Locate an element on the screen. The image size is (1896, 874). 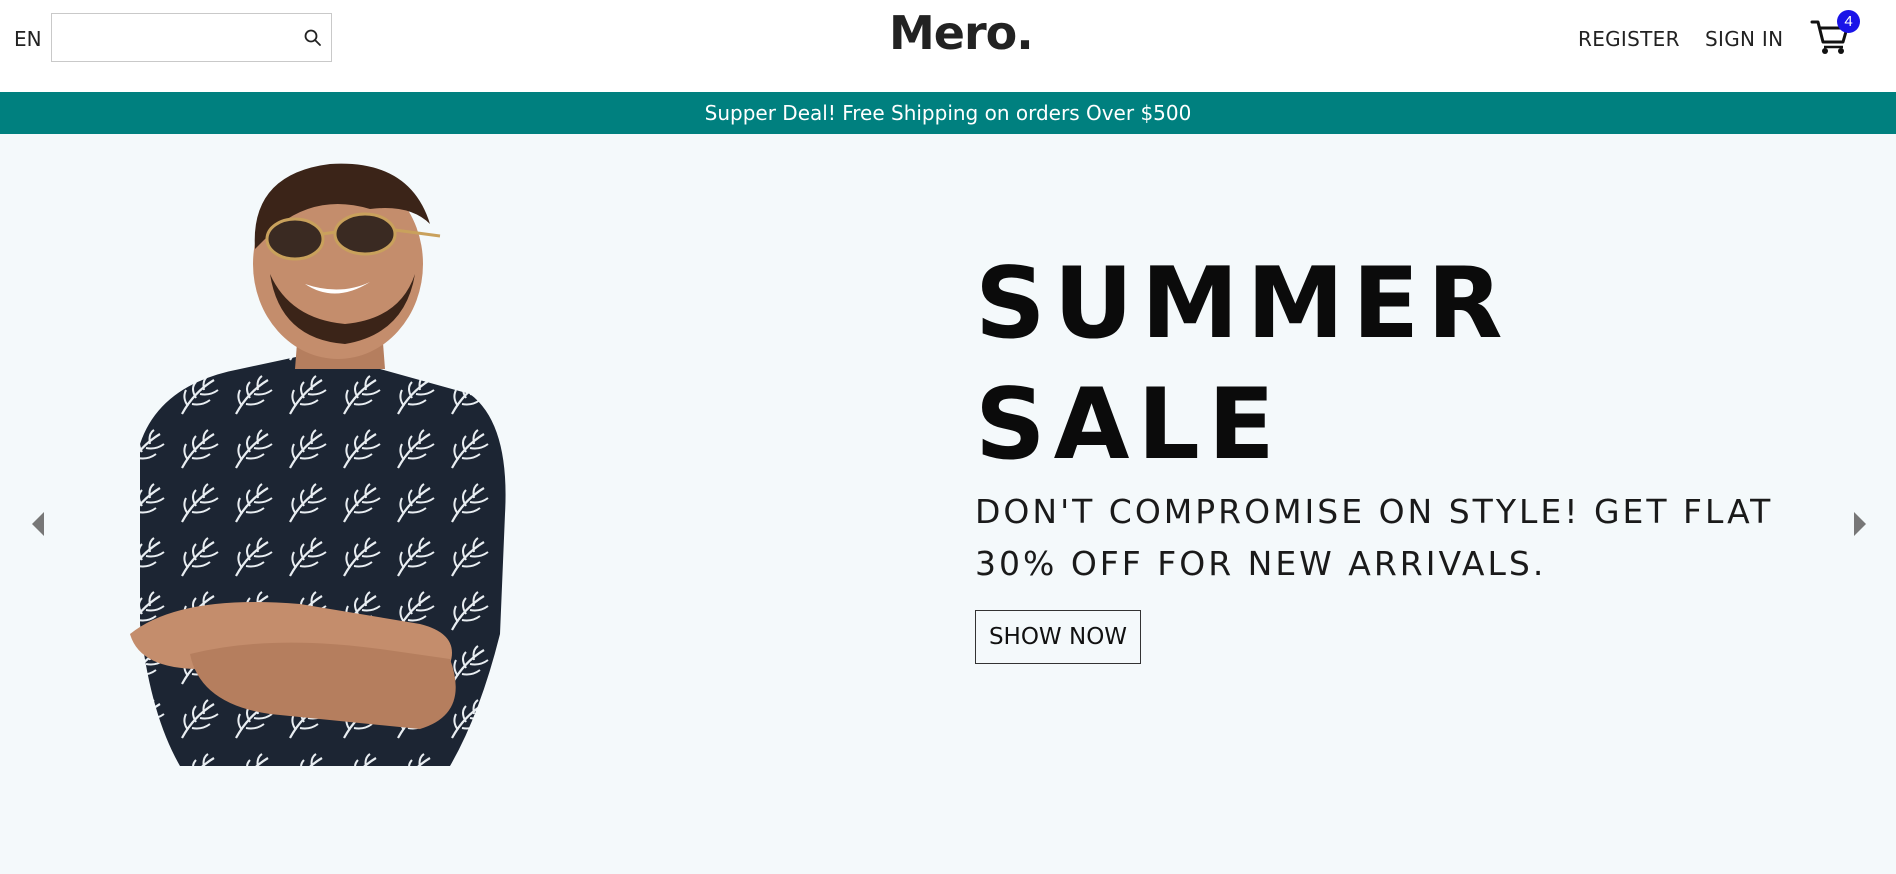
show-now-button: SHOW NOW is located at coordinates (1058, 637).